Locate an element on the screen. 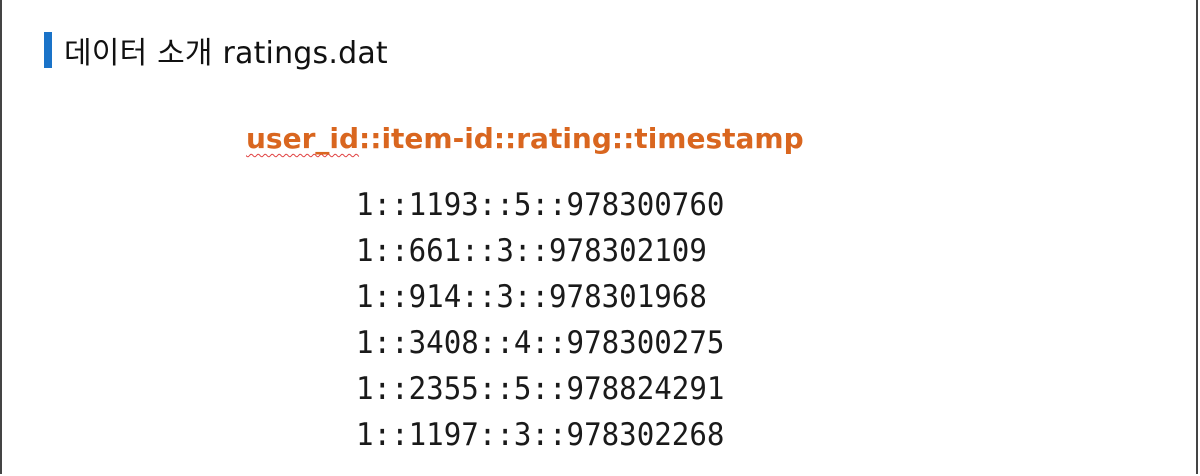 This screenshot has width=1200, height=476. format-description: user_id::item-id::rating::timestamp is located at coordinates (525, 138).